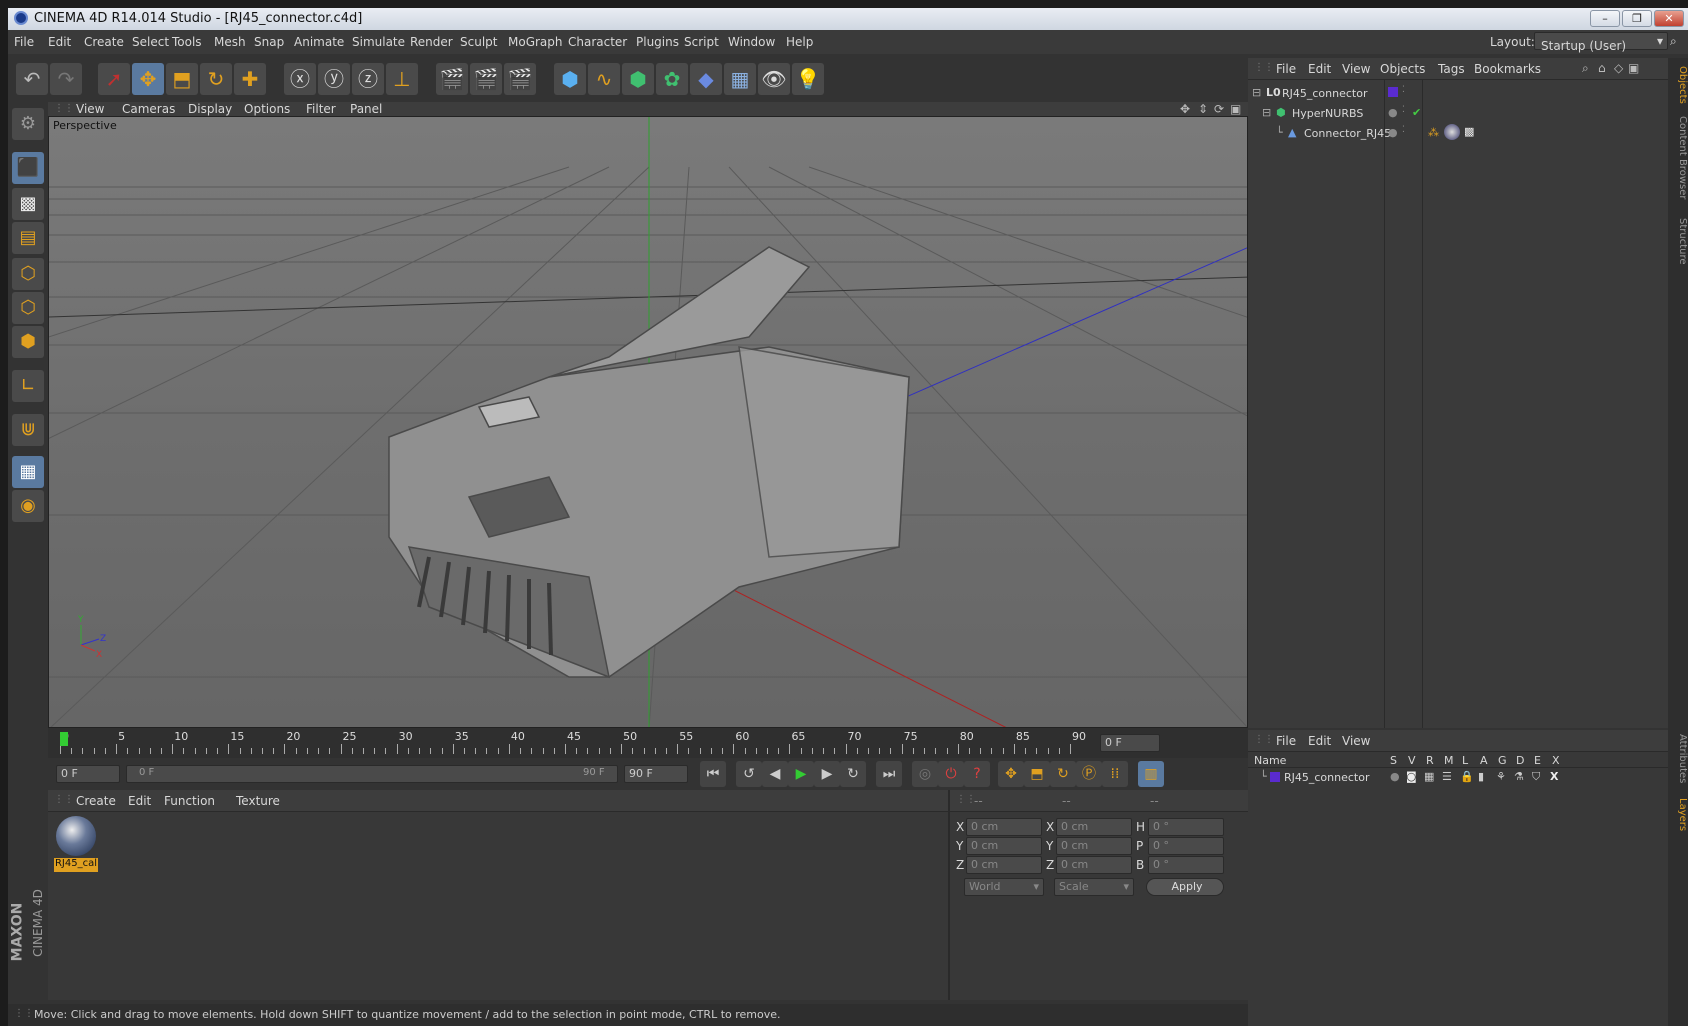  I want to click on om-menu-objects: Objects, so click(1402, 69).